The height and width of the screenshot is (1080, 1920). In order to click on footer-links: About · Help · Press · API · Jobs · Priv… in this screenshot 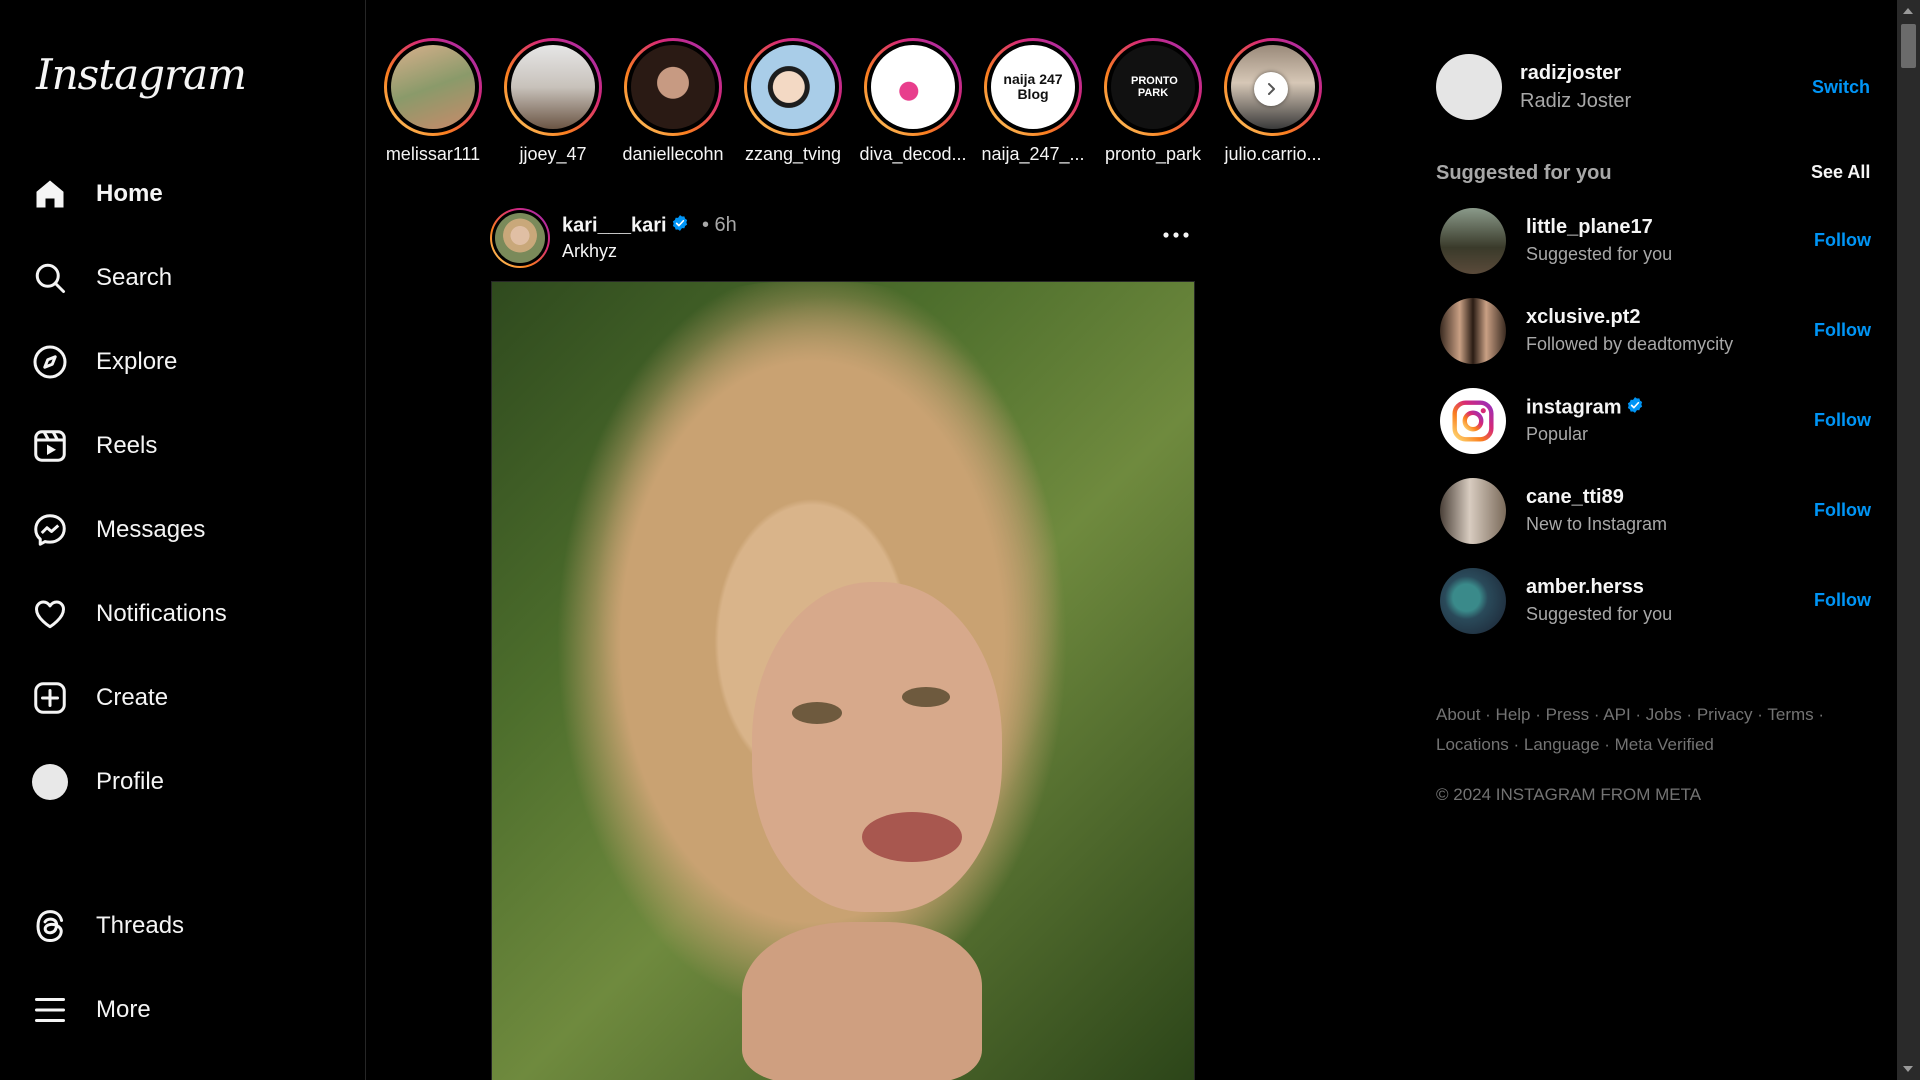, I will do `click(1630, 729)`.